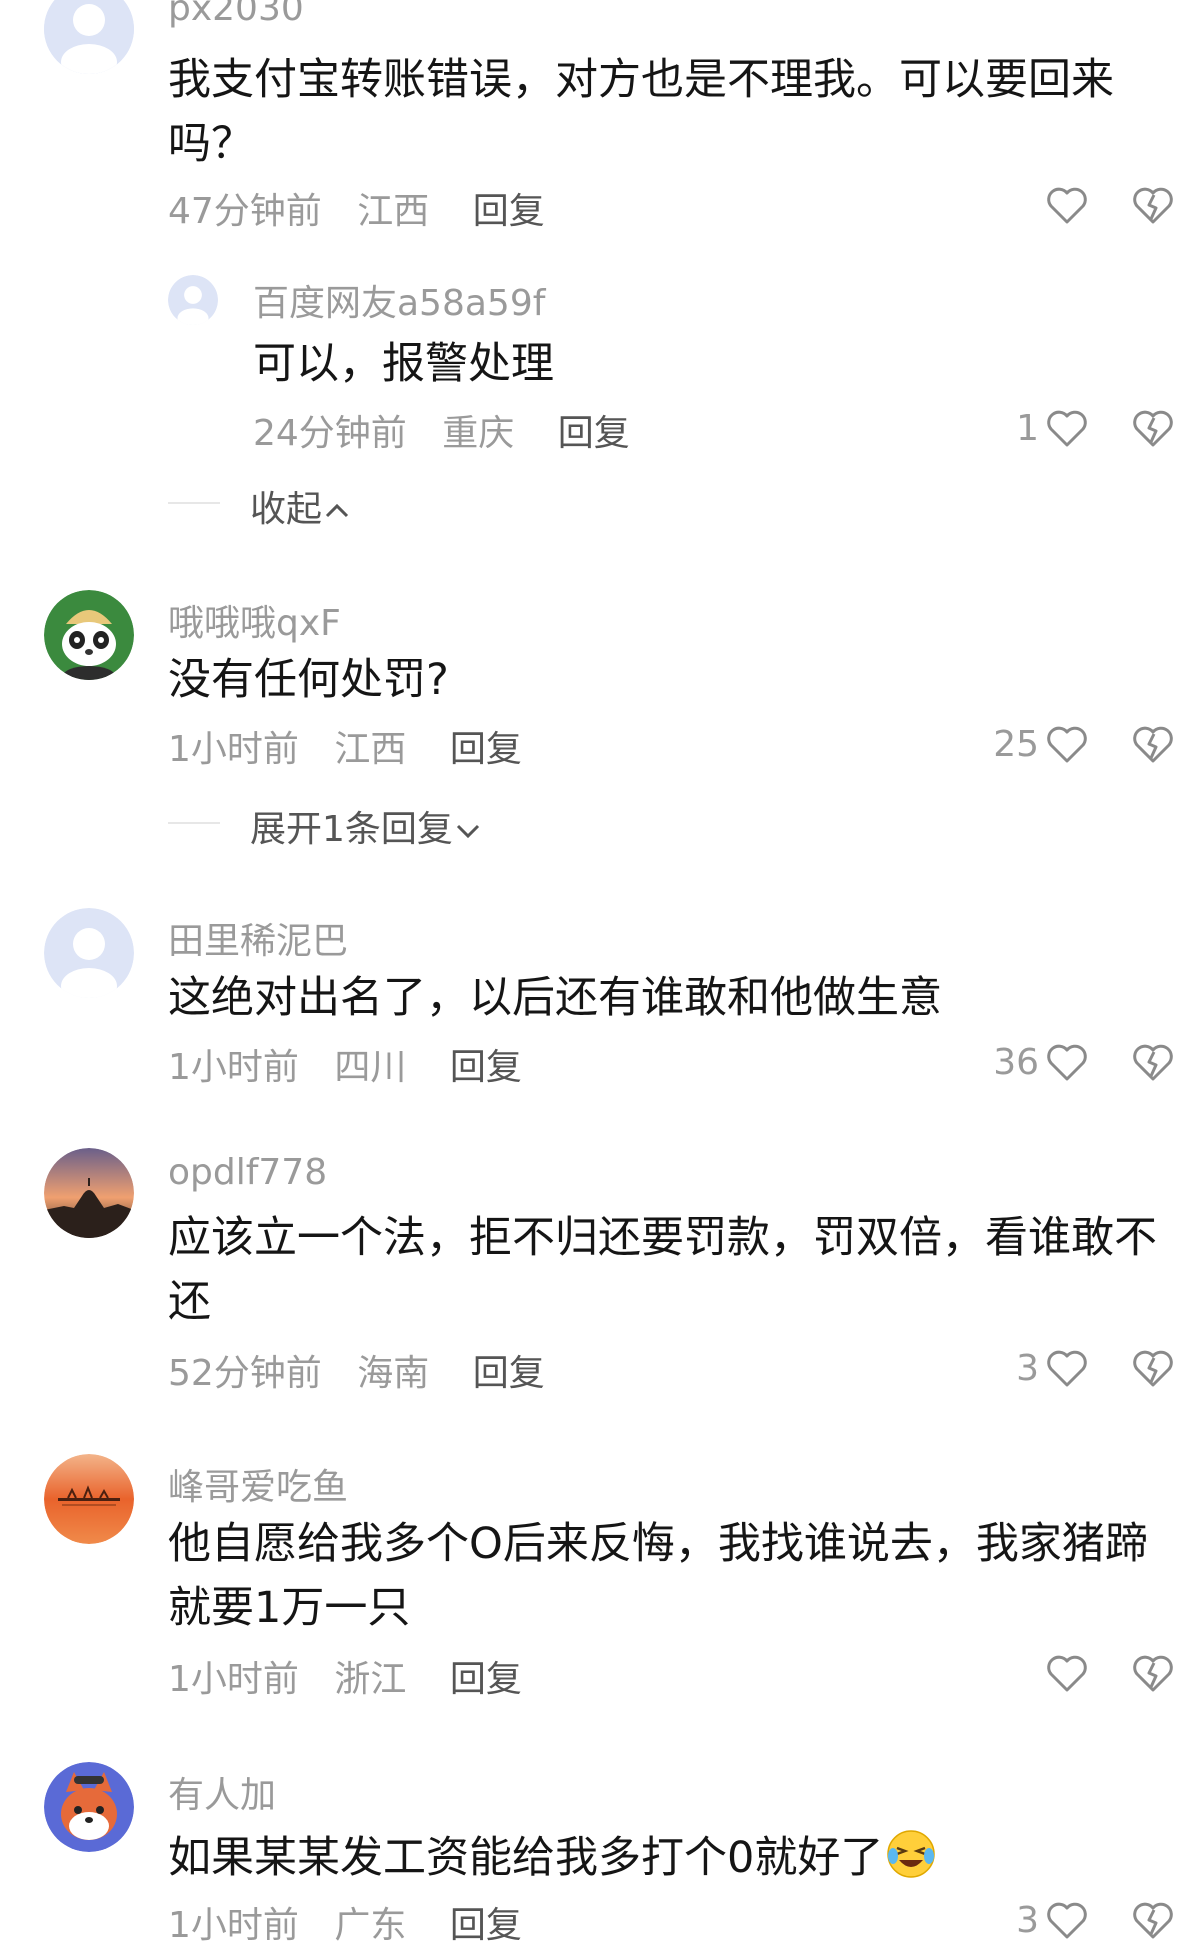 The height and width of the screenshot is (1948, 1193). What do you see at coordinates (258, 1484) in the screenshot?
I see `comment-username: 峰哥爱吃鱼` at bounding box center [258, 1484].